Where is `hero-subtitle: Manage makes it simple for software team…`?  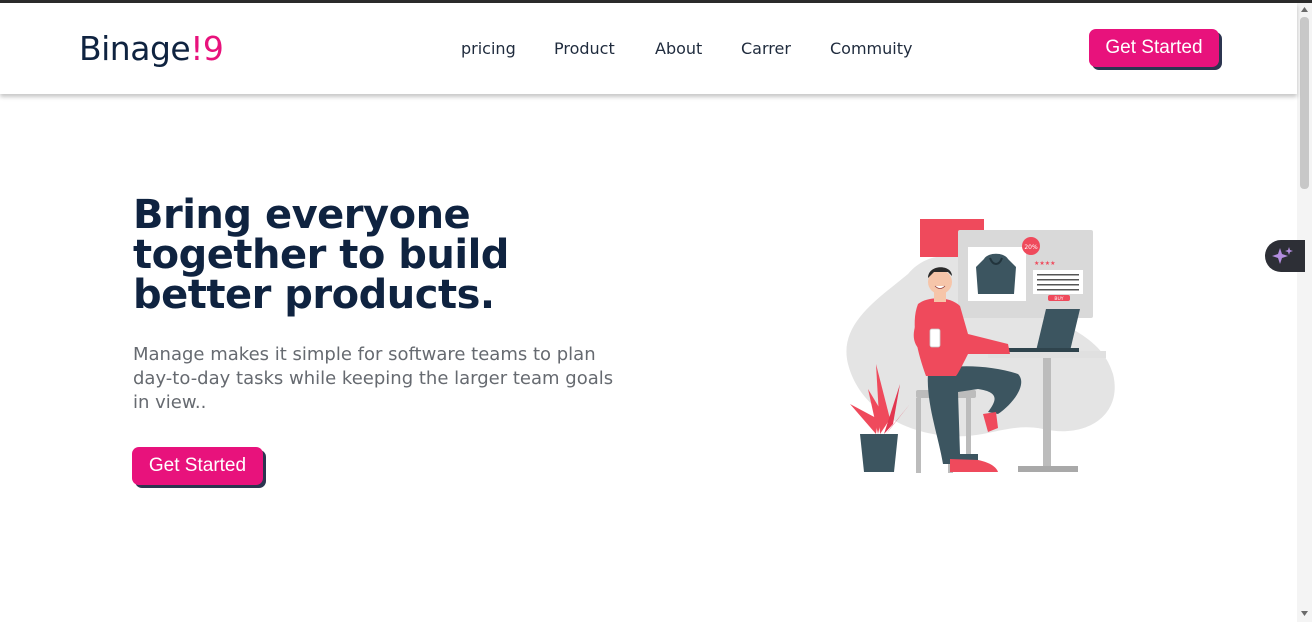
hero-subtitle: Manage makes it simple for software team… is located at coordinates (373, 378).